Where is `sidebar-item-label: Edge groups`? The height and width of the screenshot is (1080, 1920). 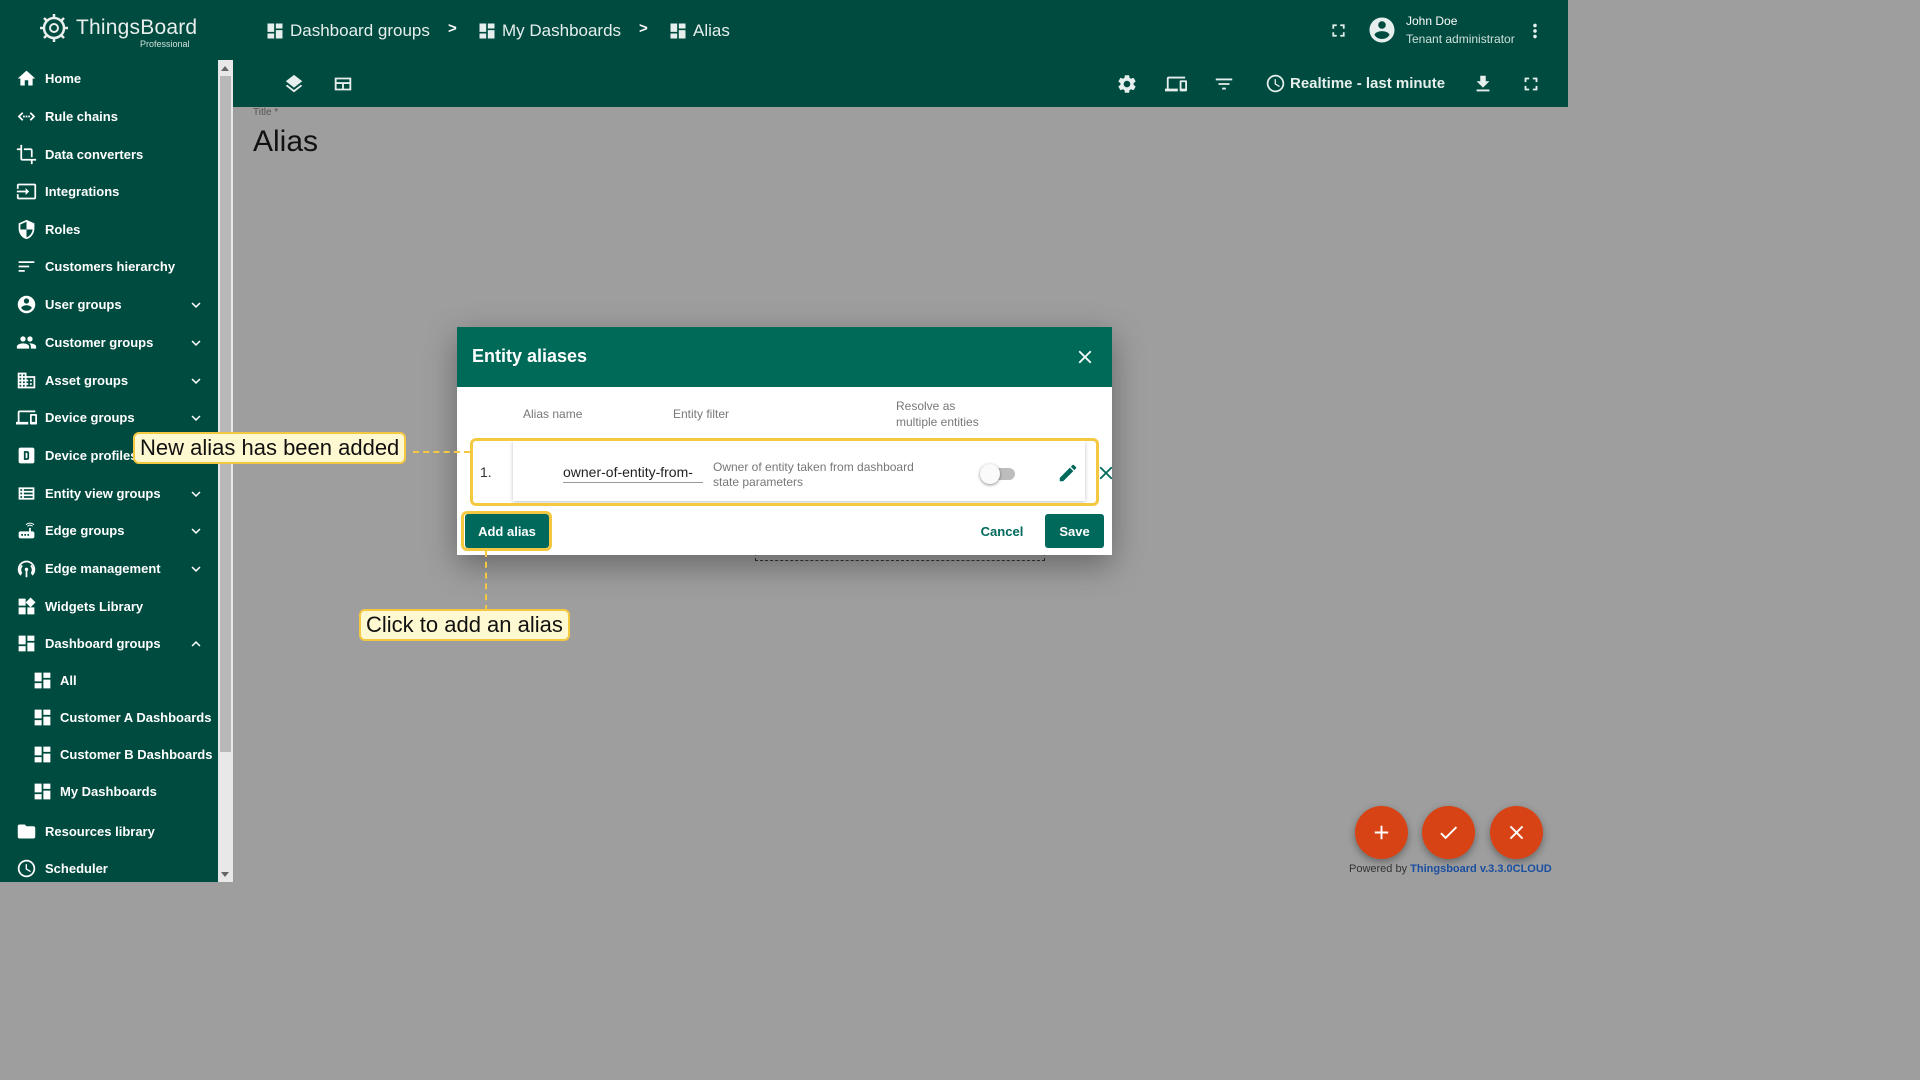 sidebar-item-label: Edge groups is located at coordinates (85, 530).